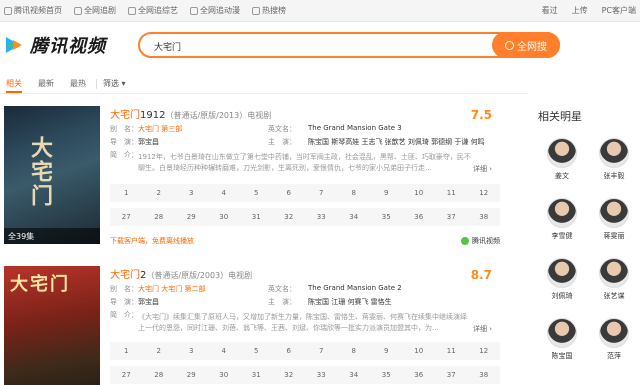 The image size is (640, 385). What do you see at coordinates (614, 279) in the screenshot?
I see `star-card: 张艺谋` at bounding box center [614, 279].